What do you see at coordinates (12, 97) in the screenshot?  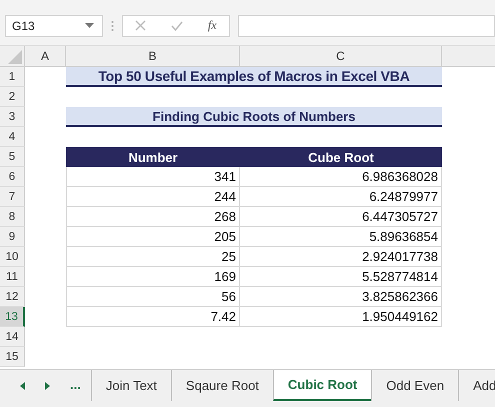 I see `row-header: 2` at bounding box center [12, 97].